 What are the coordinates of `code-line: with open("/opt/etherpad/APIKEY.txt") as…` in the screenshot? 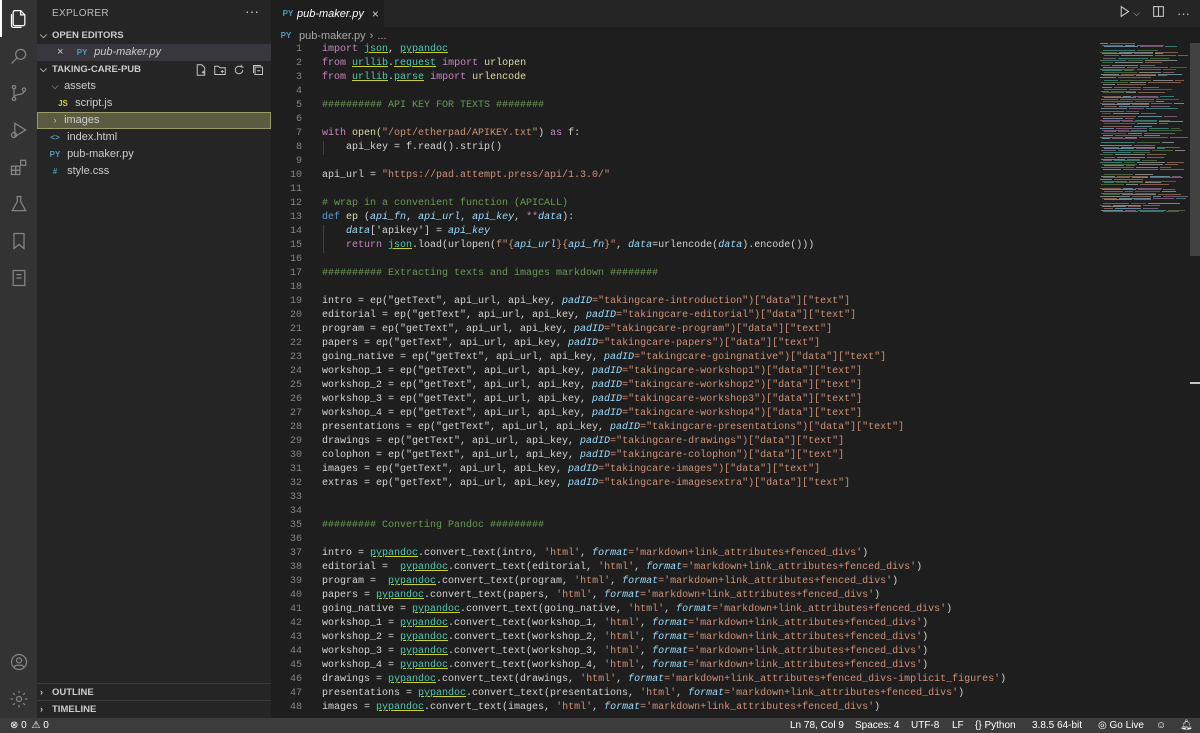 It's located at (451, 133).